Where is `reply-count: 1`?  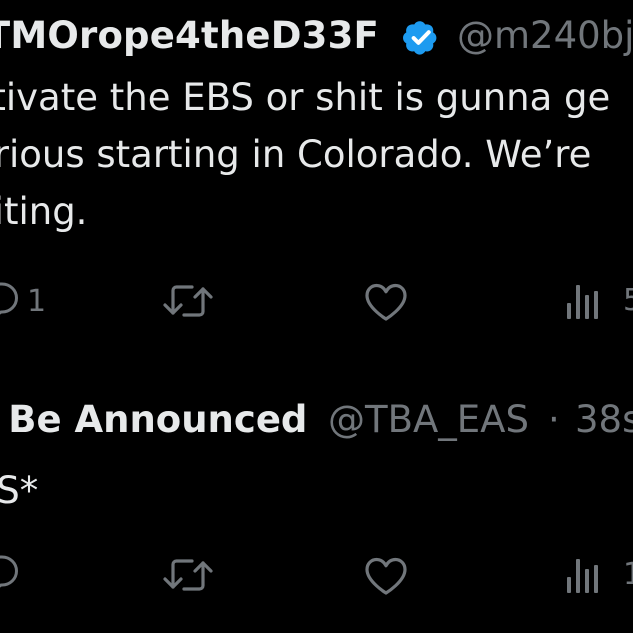 reply-count: 1 is located at coordinates (37, 301).